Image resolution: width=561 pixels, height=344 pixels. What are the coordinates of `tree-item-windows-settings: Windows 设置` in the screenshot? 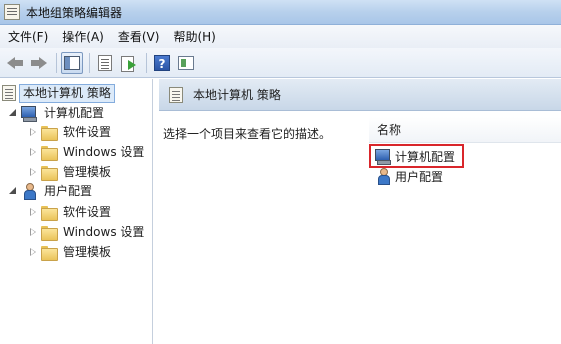 It's located at (88, 152).